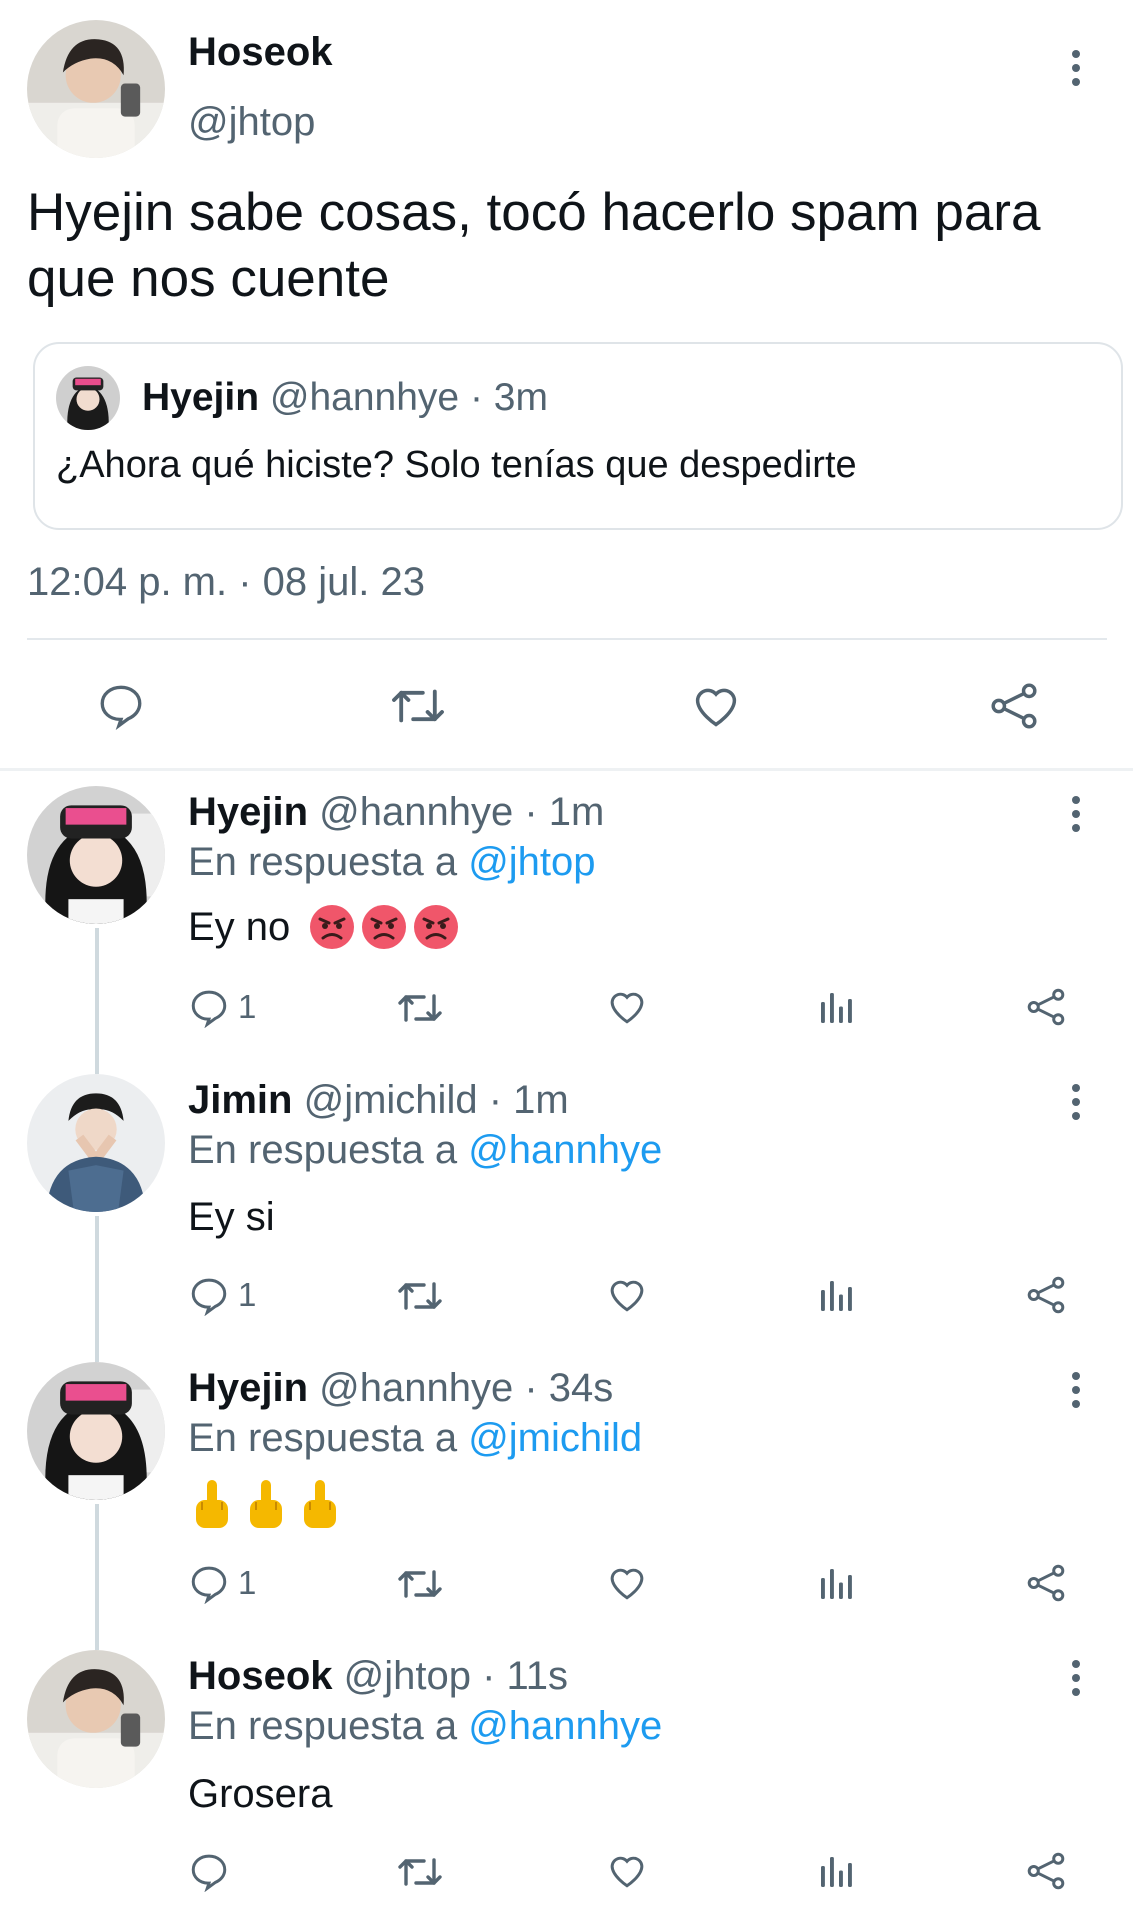 This screenshot has height=1920, width=1133. I want to click on reply-button, so click(209, 1871).